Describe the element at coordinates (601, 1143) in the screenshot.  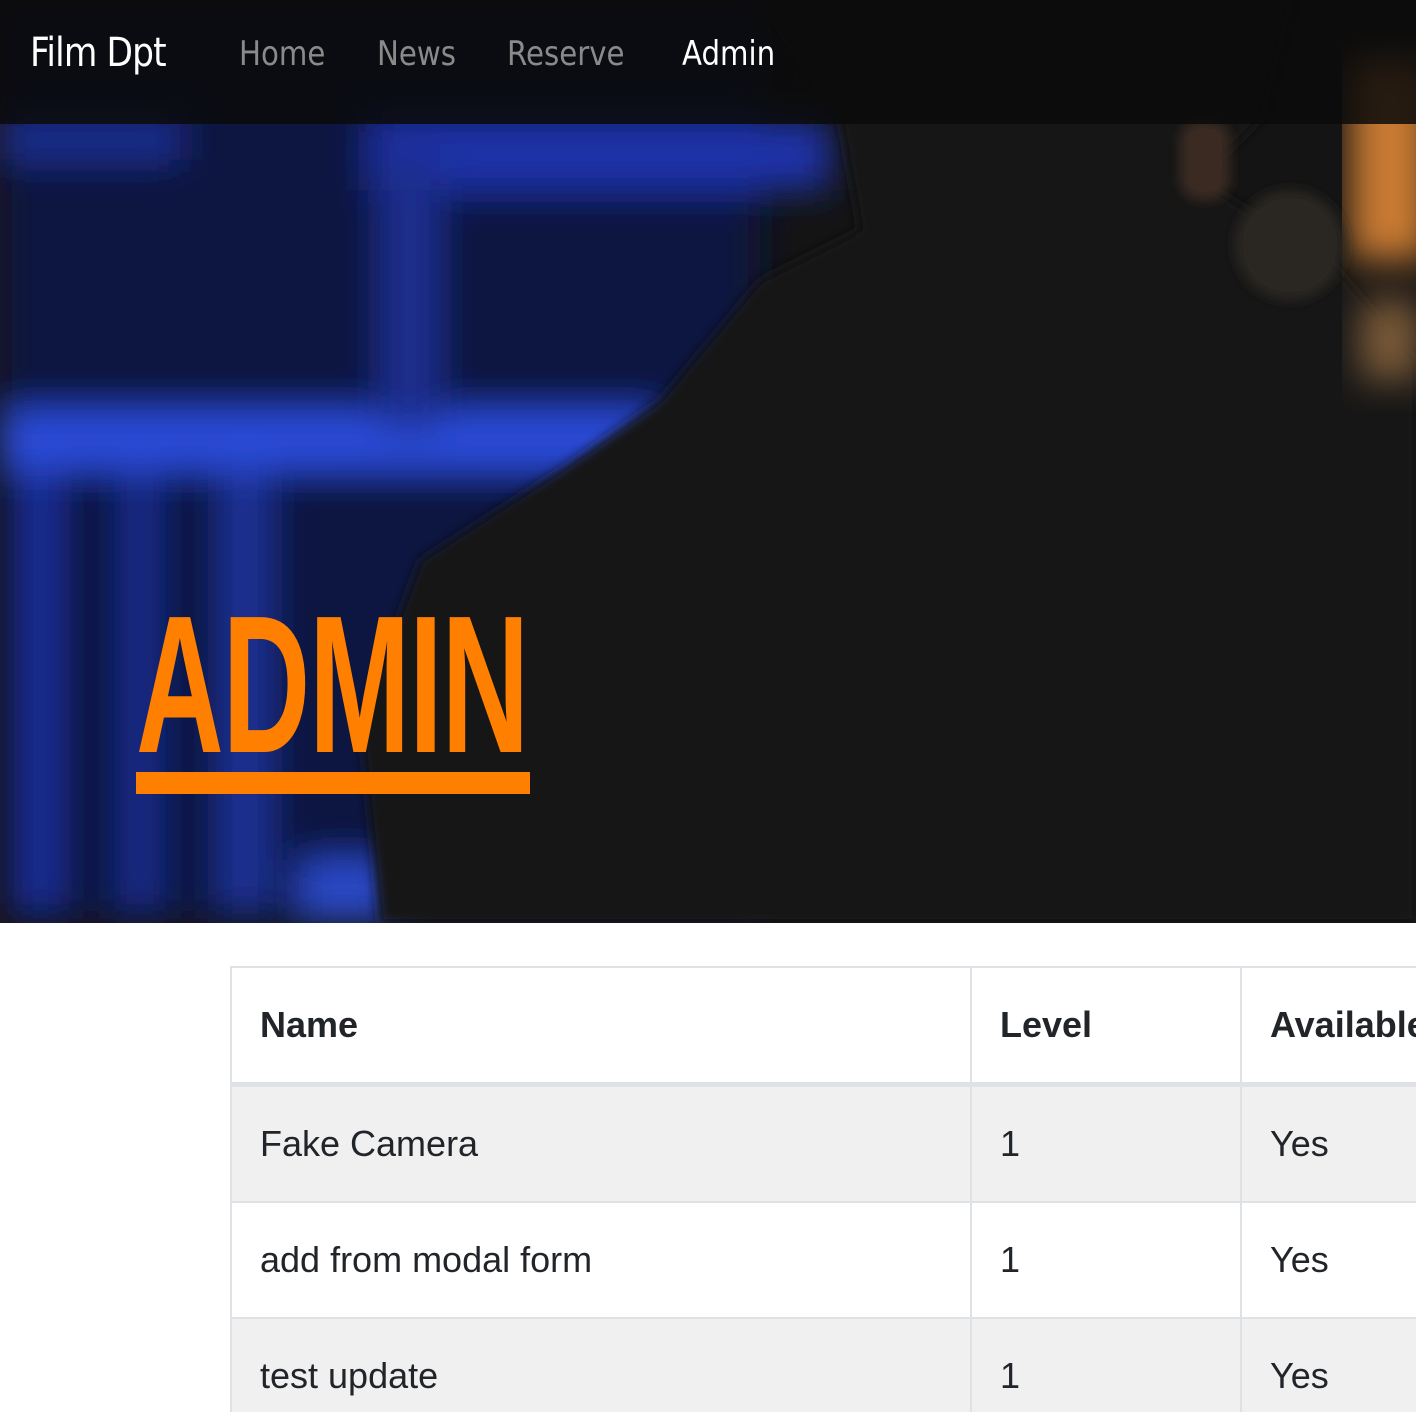
I see `cell-name: Fake Camera` at that location.